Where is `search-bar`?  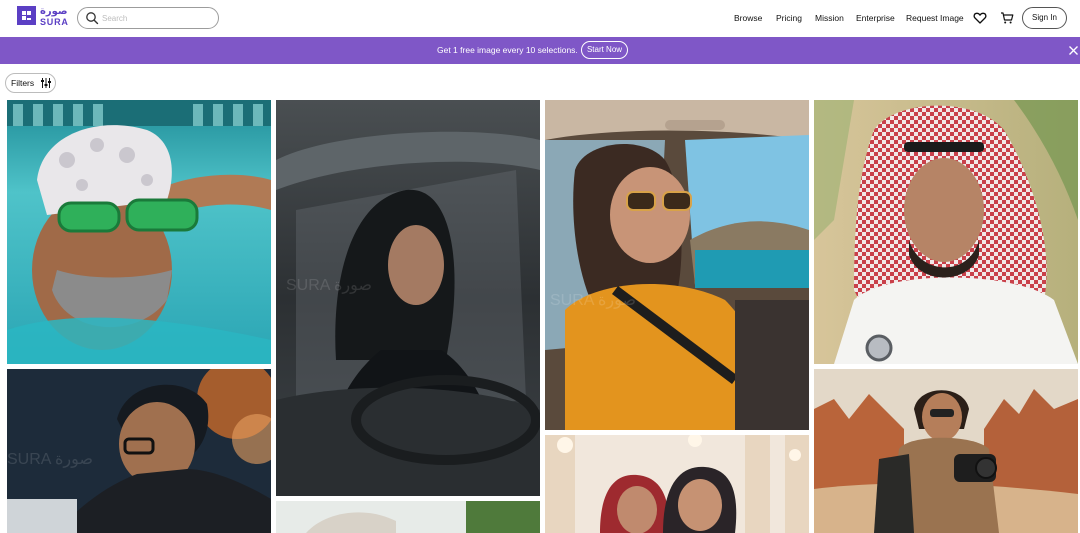 search-bar is located at coordinates (148, 18).